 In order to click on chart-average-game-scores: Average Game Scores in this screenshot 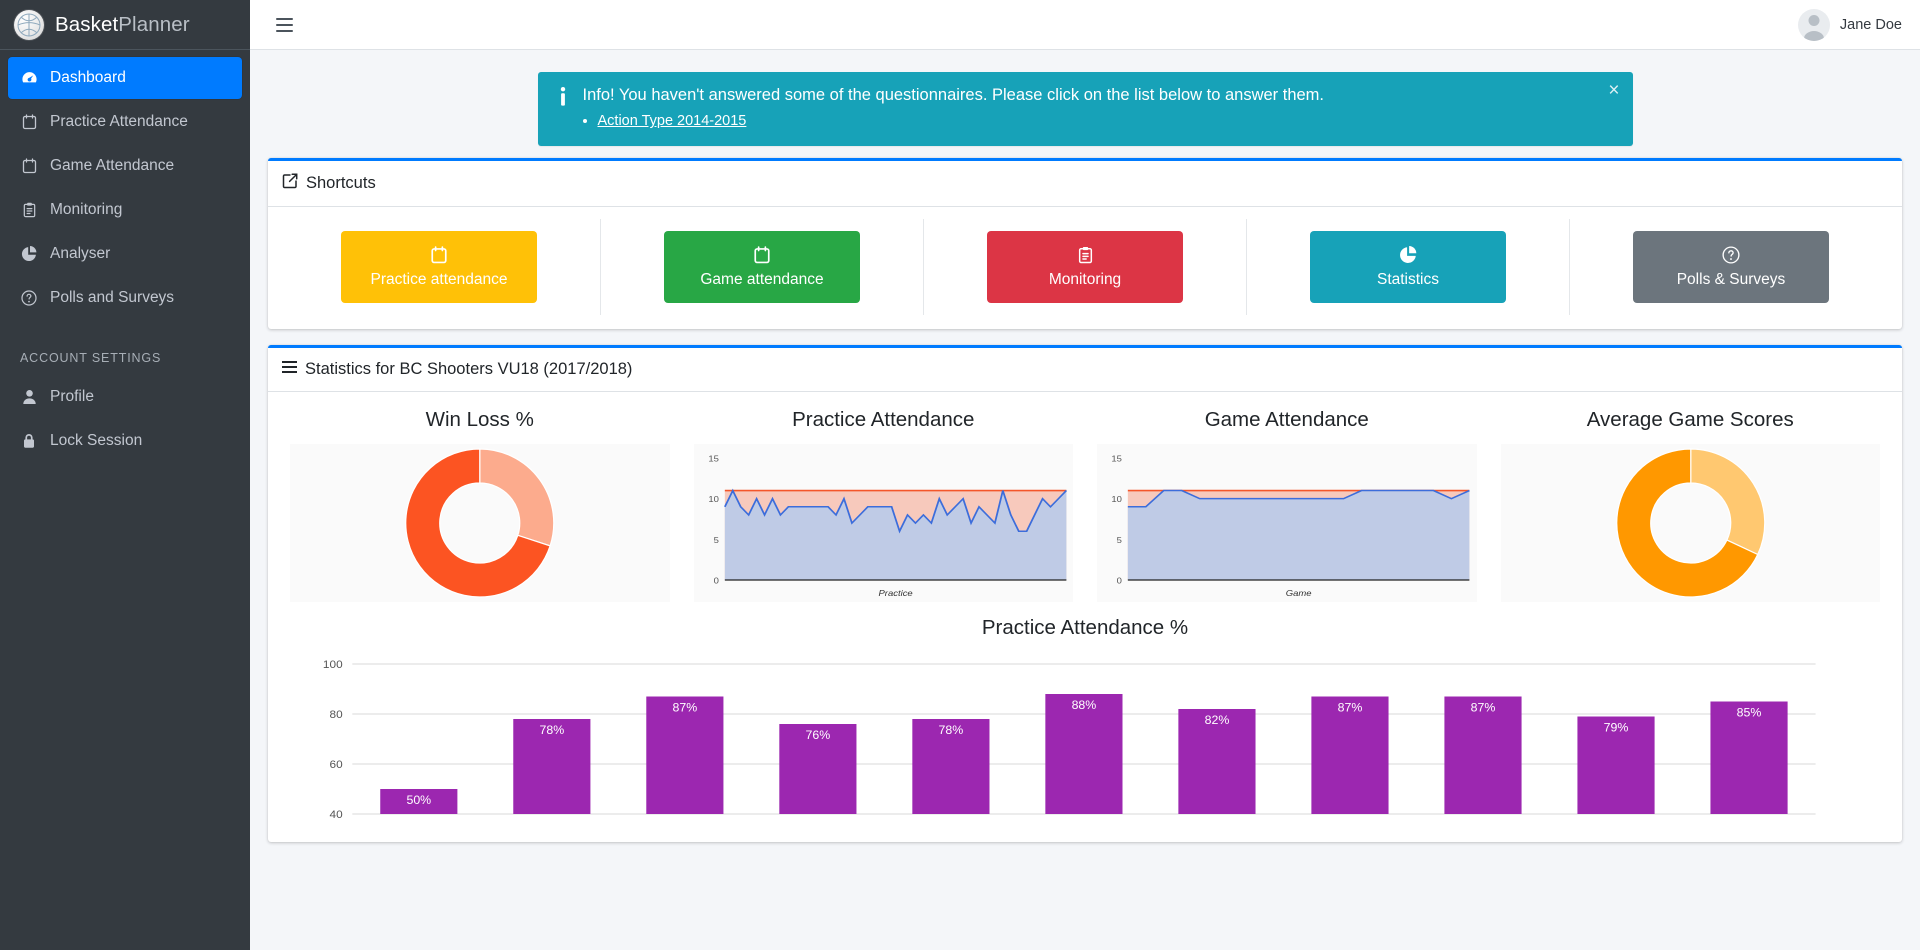, I will do `click(1691, 503)`.